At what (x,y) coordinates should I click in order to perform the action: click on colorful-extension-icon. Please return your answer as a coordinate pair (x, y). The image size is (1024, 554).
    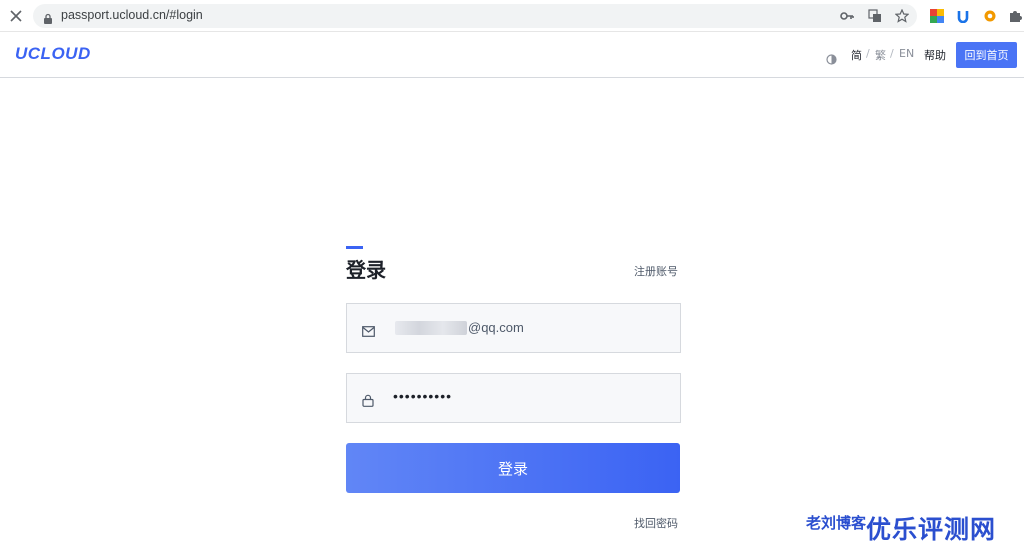
    Looking at the image, I should click on (937, 16).